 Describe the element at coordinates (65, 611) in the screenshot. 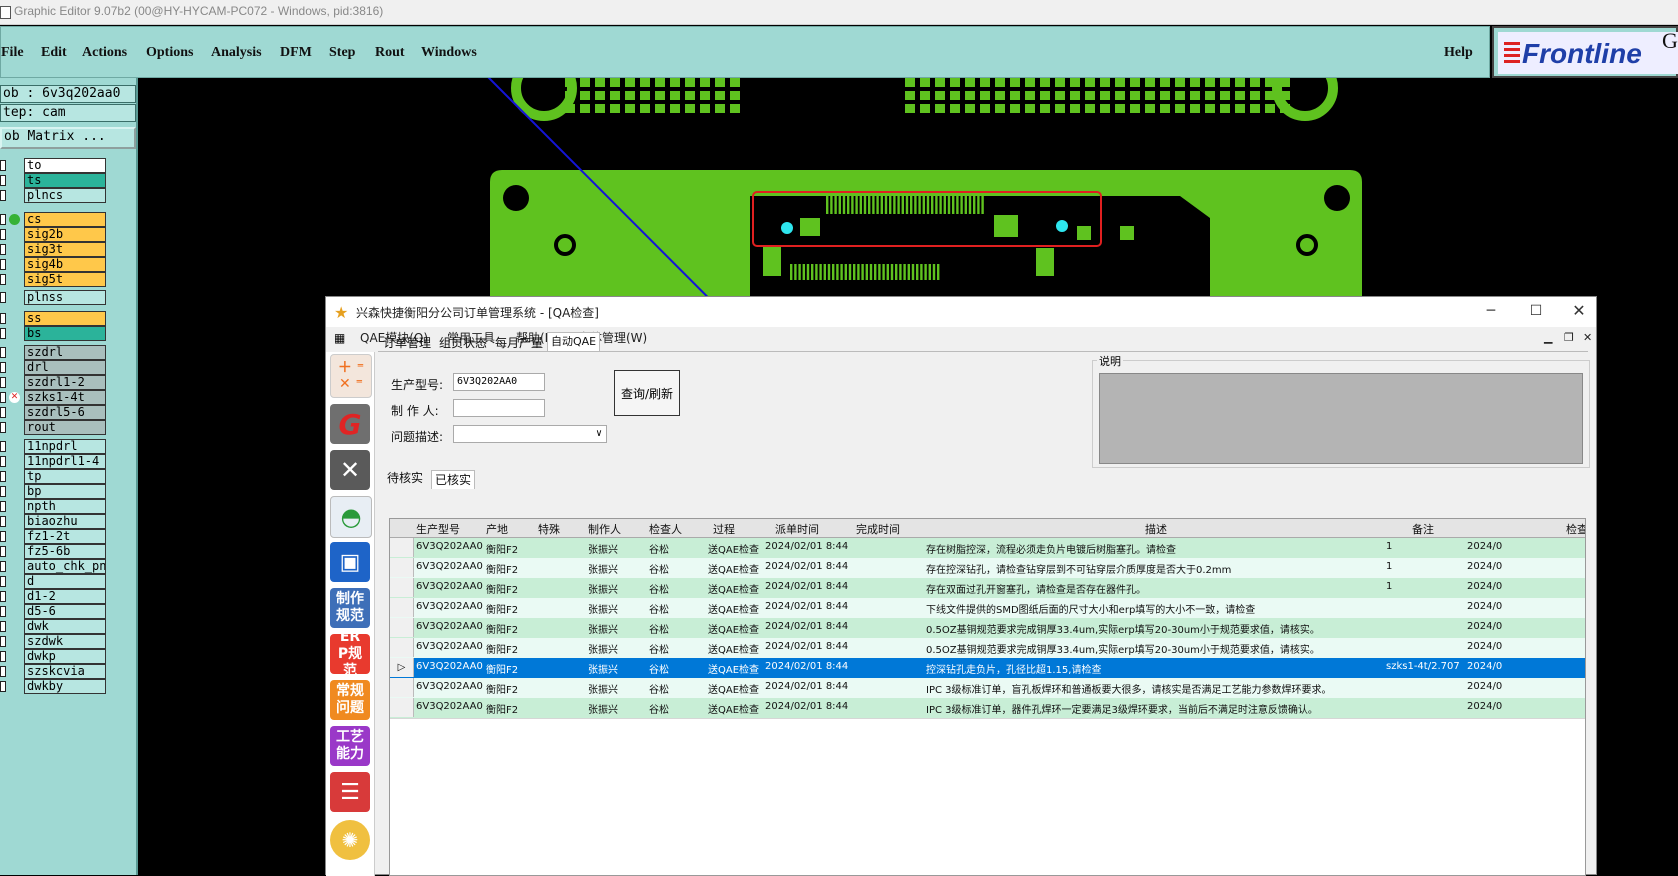

I see `layer-name: d5-6` at that location.